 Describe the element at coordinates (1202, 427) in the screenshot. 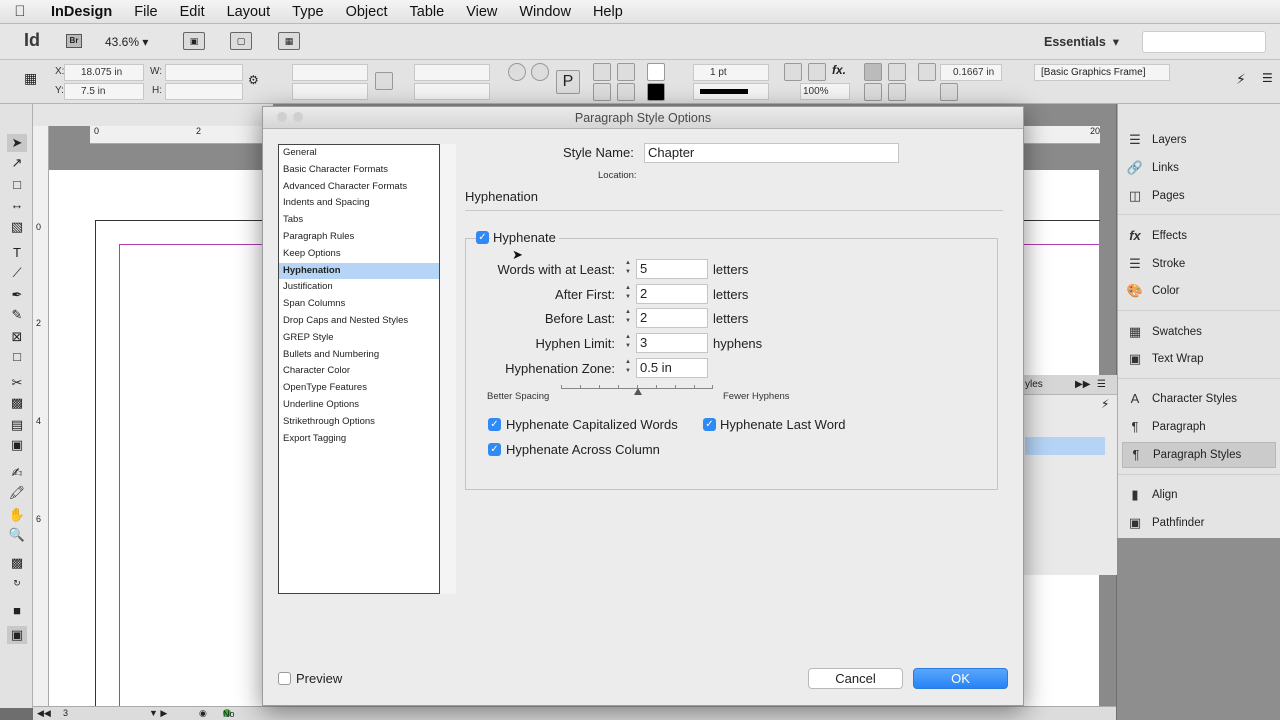

I see `panel-paragraph: ¶ Paragraph` at that location.